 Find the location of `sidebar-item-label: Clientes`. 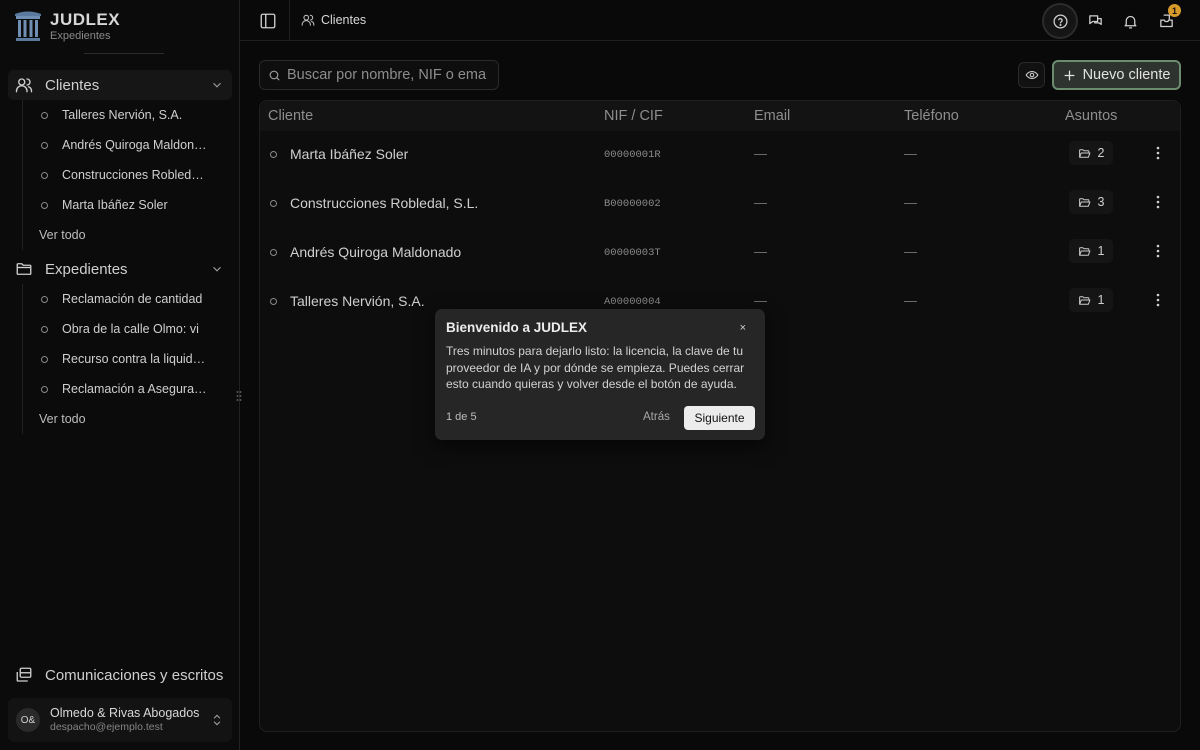

sidebar-item-label: Clientes is located at coordinates (72, 85).